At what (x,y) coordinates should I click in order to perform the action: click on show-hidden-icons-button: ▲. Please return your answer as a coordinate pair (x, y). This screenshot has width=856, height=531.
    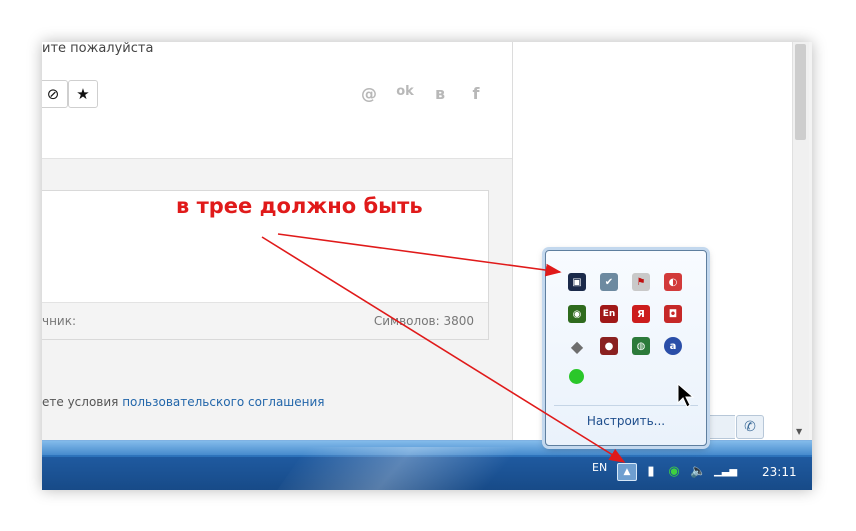
    Looking at the image, I should click on (627, 472).